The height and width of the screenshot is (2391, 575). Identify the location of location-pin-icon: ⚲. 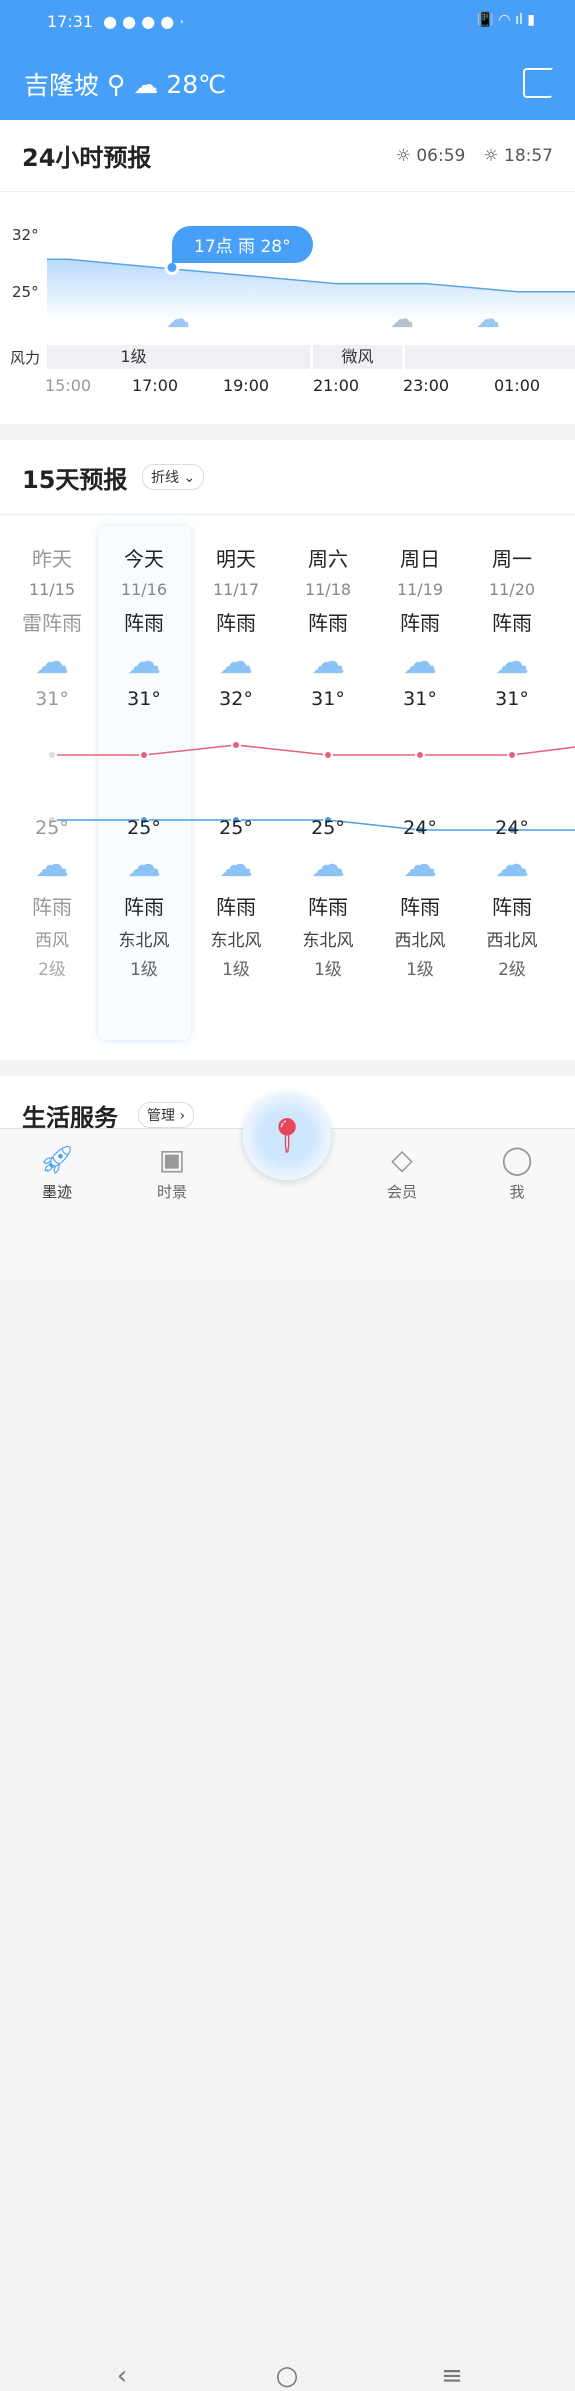
(116, 84).